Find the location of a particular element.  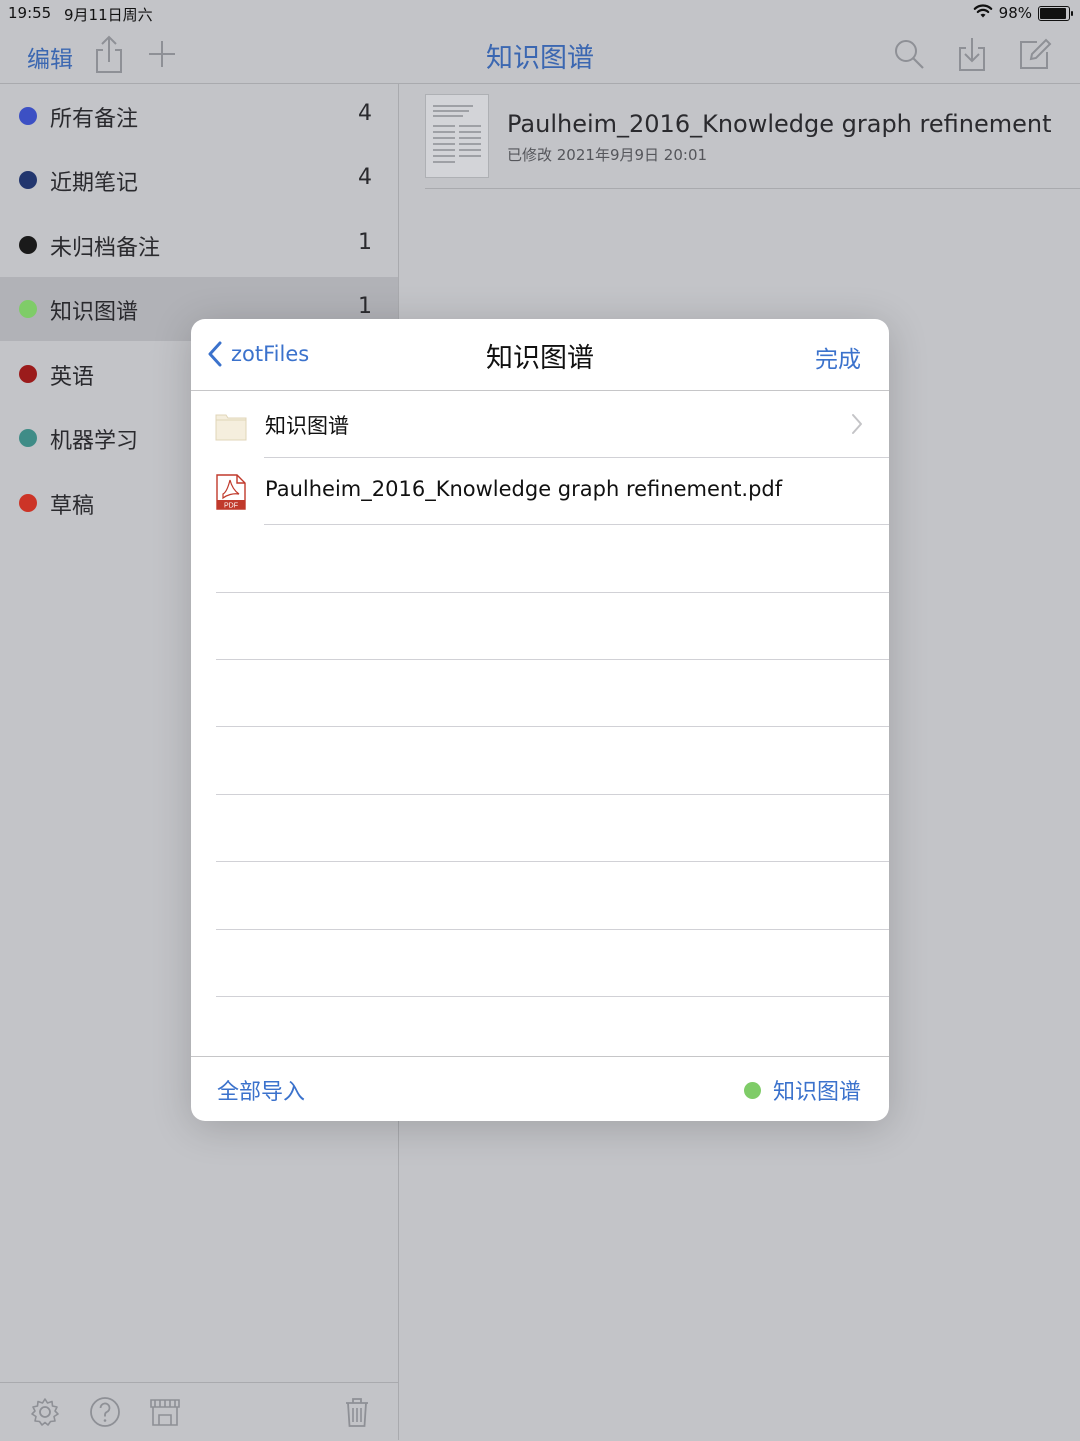

target-folder-label: 知识图谱 is located at coordinates (816, 1092).